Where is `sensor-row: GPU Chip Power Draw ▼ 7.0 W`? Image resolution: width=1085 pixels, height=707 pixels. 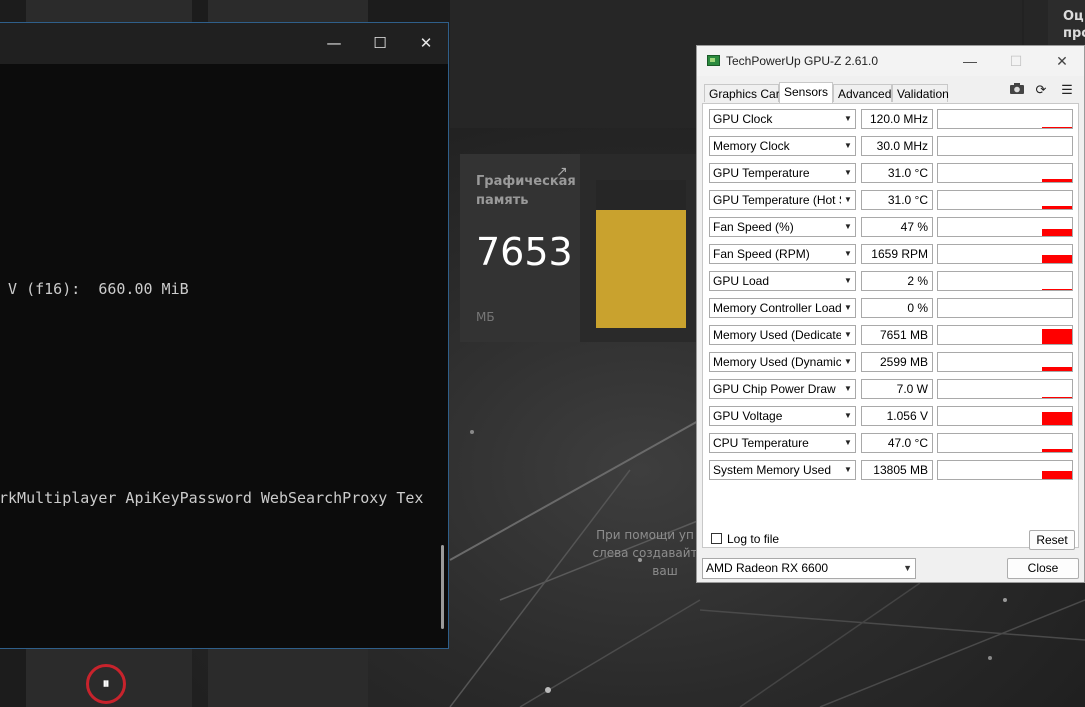 sensor-row: GPU Chip Power Draw ▼ 7.0 W is located at coordinates (895, 390).